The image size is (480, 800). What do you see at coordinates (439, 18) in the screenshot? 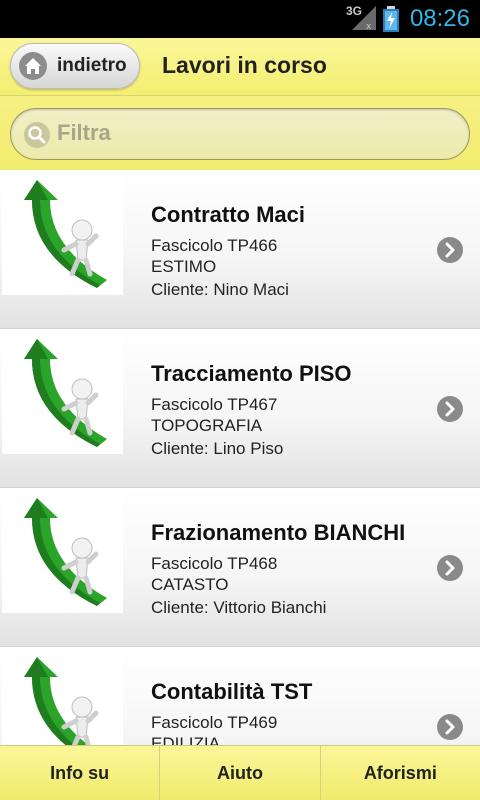
I see `clock: 08:26` at bounding box center [439, 18].